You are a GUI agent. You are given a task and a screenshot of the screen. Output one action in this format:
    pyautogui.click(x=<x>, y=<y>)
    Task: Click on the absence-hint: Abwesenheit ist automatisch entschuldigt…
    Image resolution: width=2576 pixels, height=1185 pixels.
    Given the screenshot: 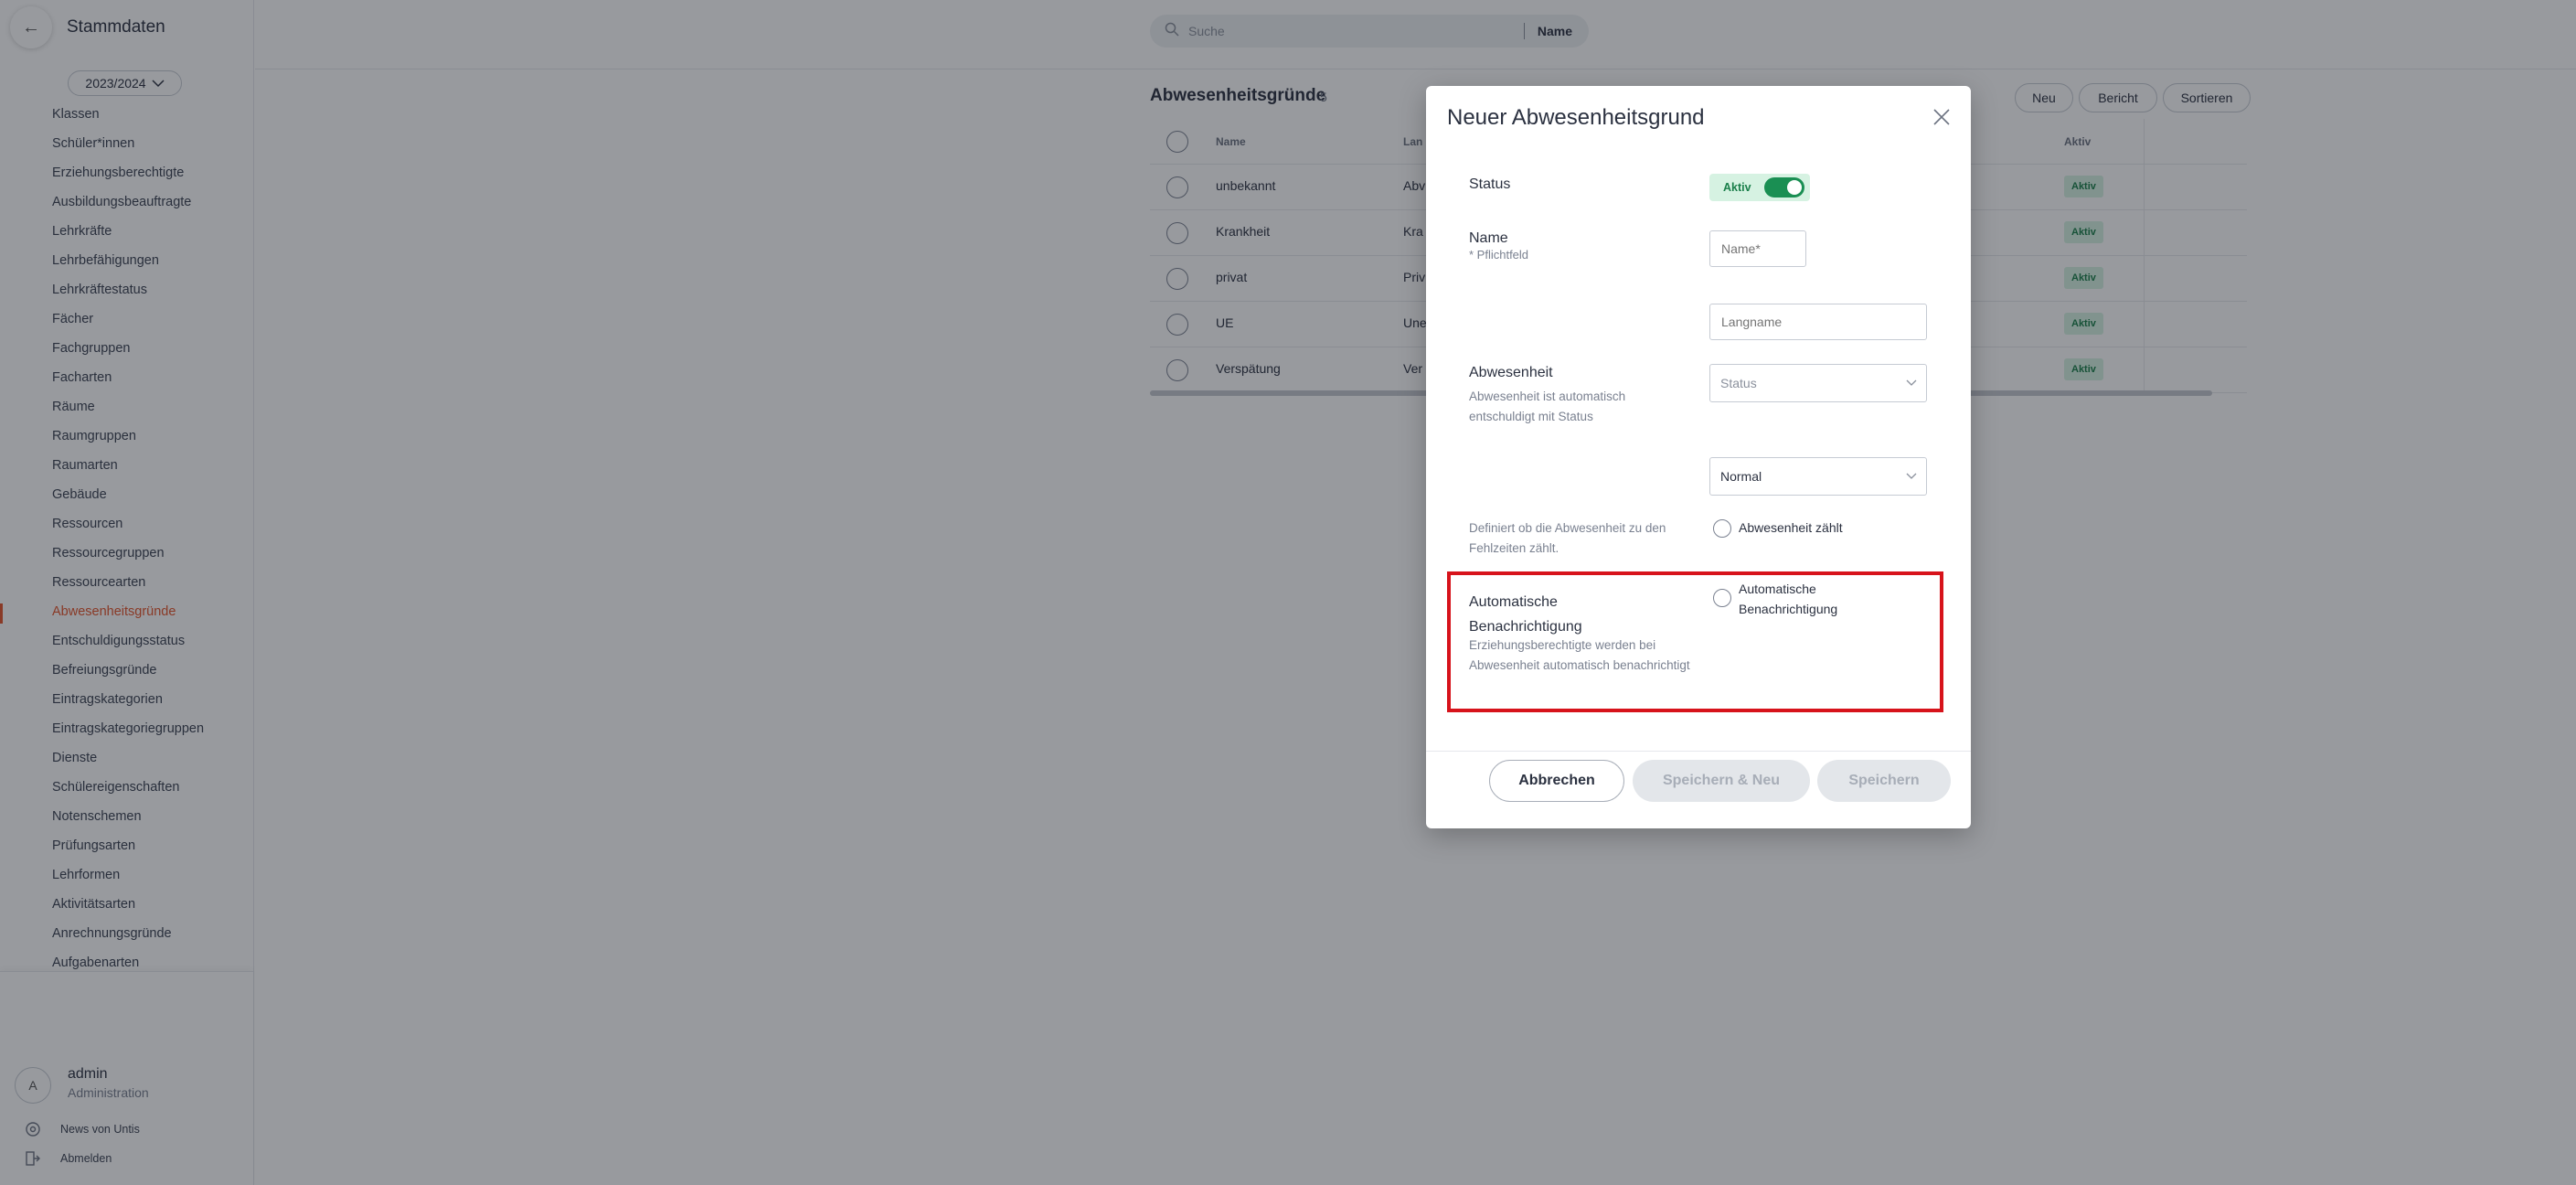 What is the action you would take?
    pyautogui.click(x=1547, y=406)
    